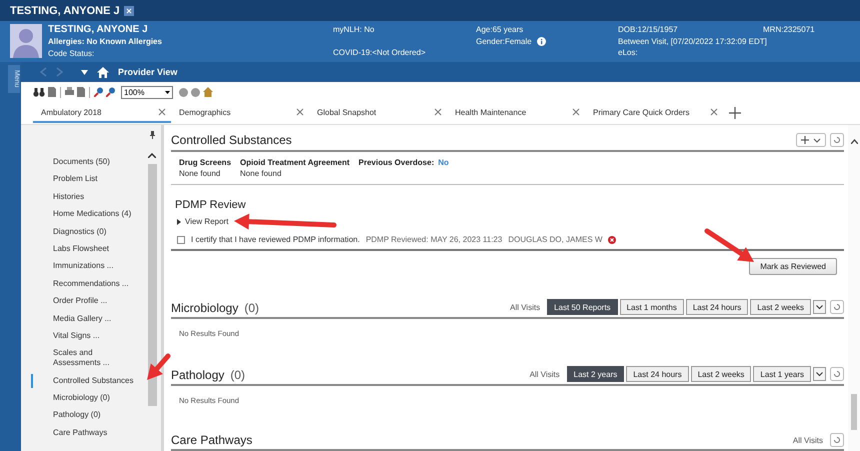  I want to click on section-subtitle: PDMP Review, so click(210, 205).